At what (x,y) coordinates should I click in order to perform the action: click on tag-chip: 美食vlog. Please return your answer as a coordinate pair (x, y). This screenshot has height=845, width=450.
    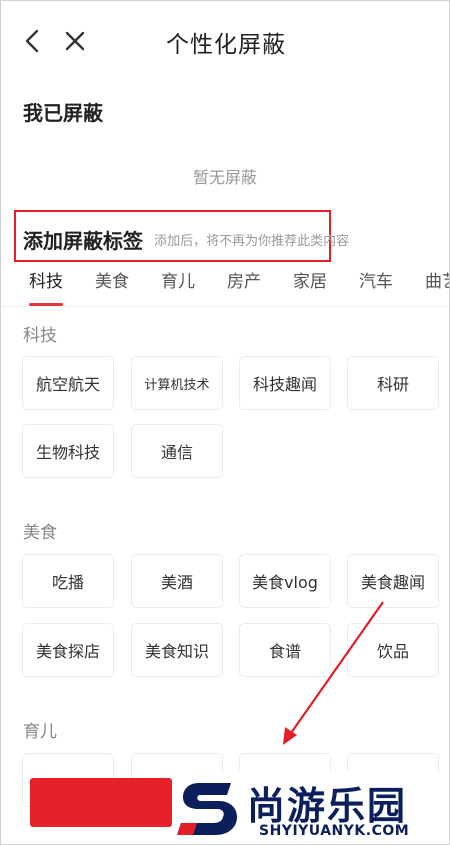
    Looking at the image, I should click on (285, 581).